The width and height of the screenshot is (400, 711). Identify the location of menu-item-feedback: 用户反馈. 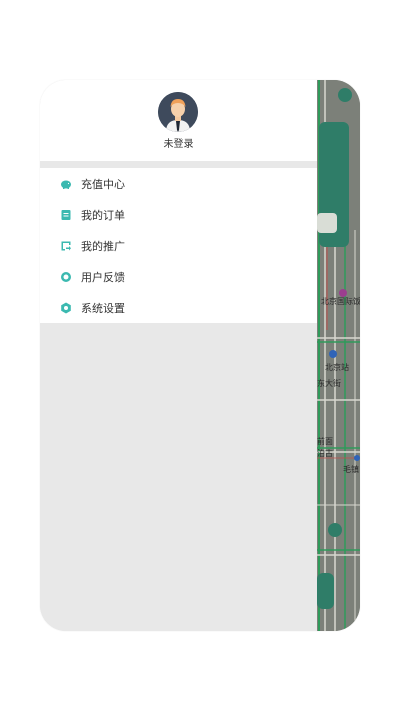
(178, 276).